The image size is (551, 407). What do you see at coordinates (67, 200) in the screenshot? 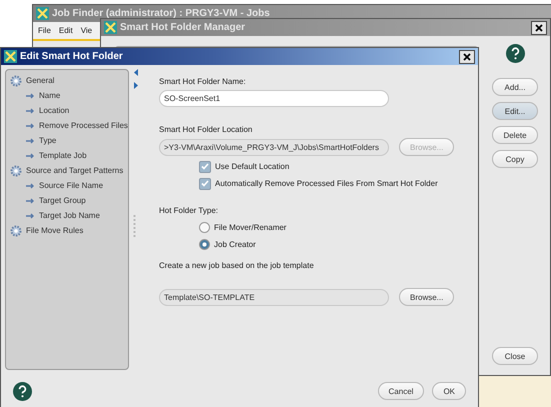
I see `nav-item: Target Group` at bounding box center [67, 200].